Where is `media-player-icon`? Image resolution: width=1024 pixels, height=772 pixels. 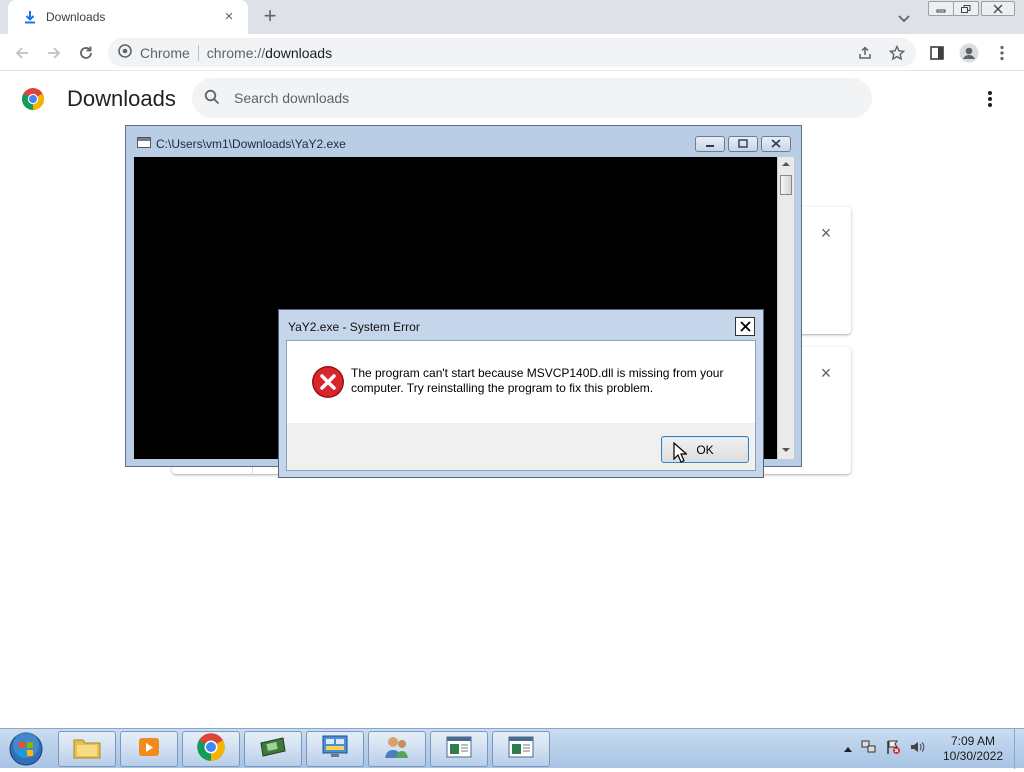 media-player-icon is located at coordinates (149, 749).